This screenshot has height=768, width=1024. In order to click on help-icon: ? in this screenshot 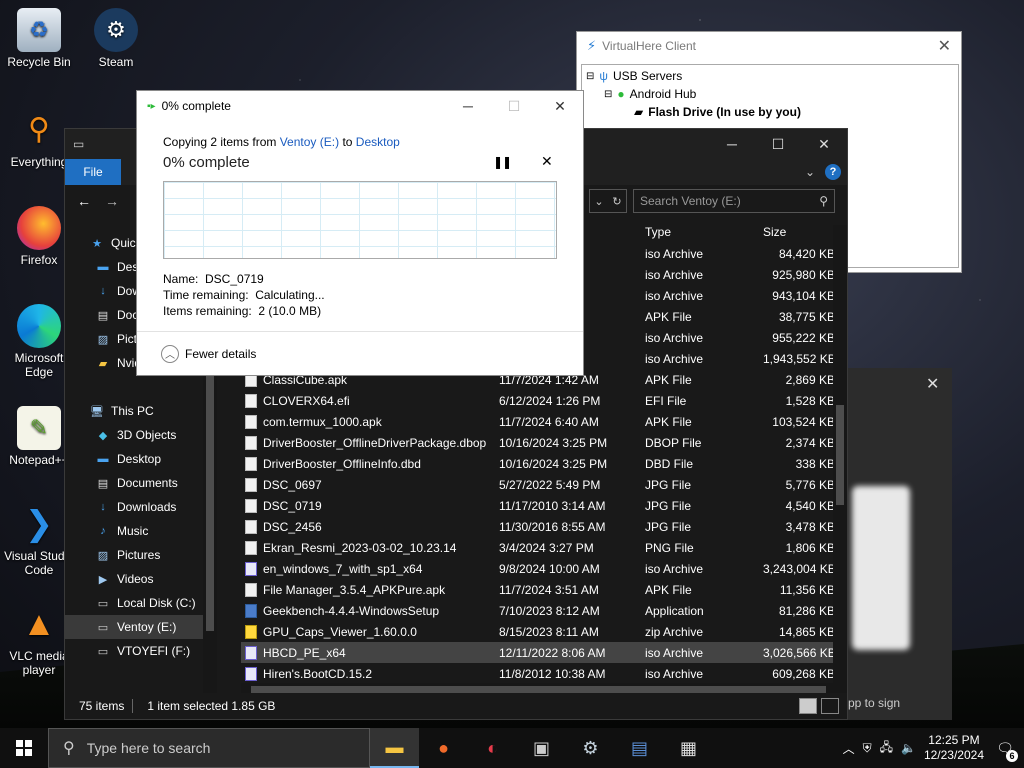, I will do `click(833, 172)`.